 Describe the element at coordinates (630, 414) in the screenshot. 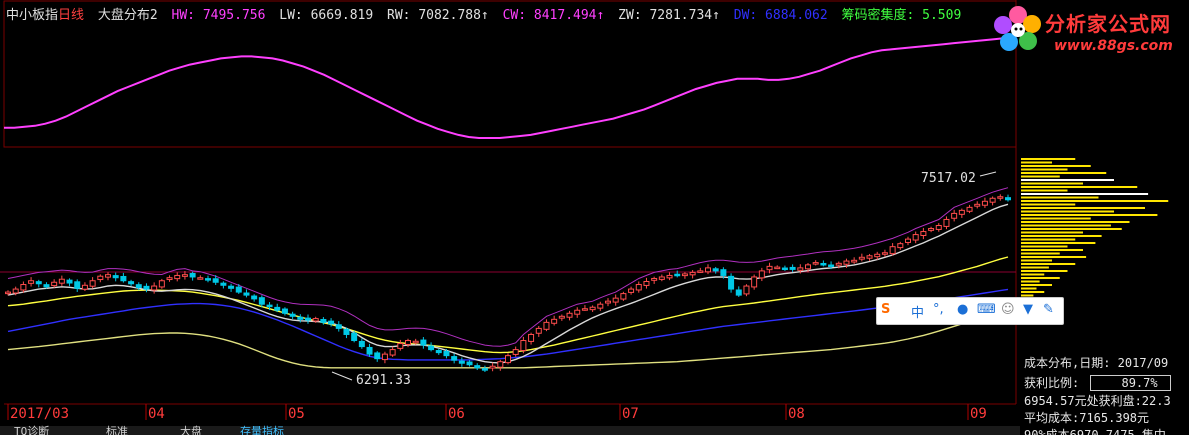

I see `month-label: 07` at that location.